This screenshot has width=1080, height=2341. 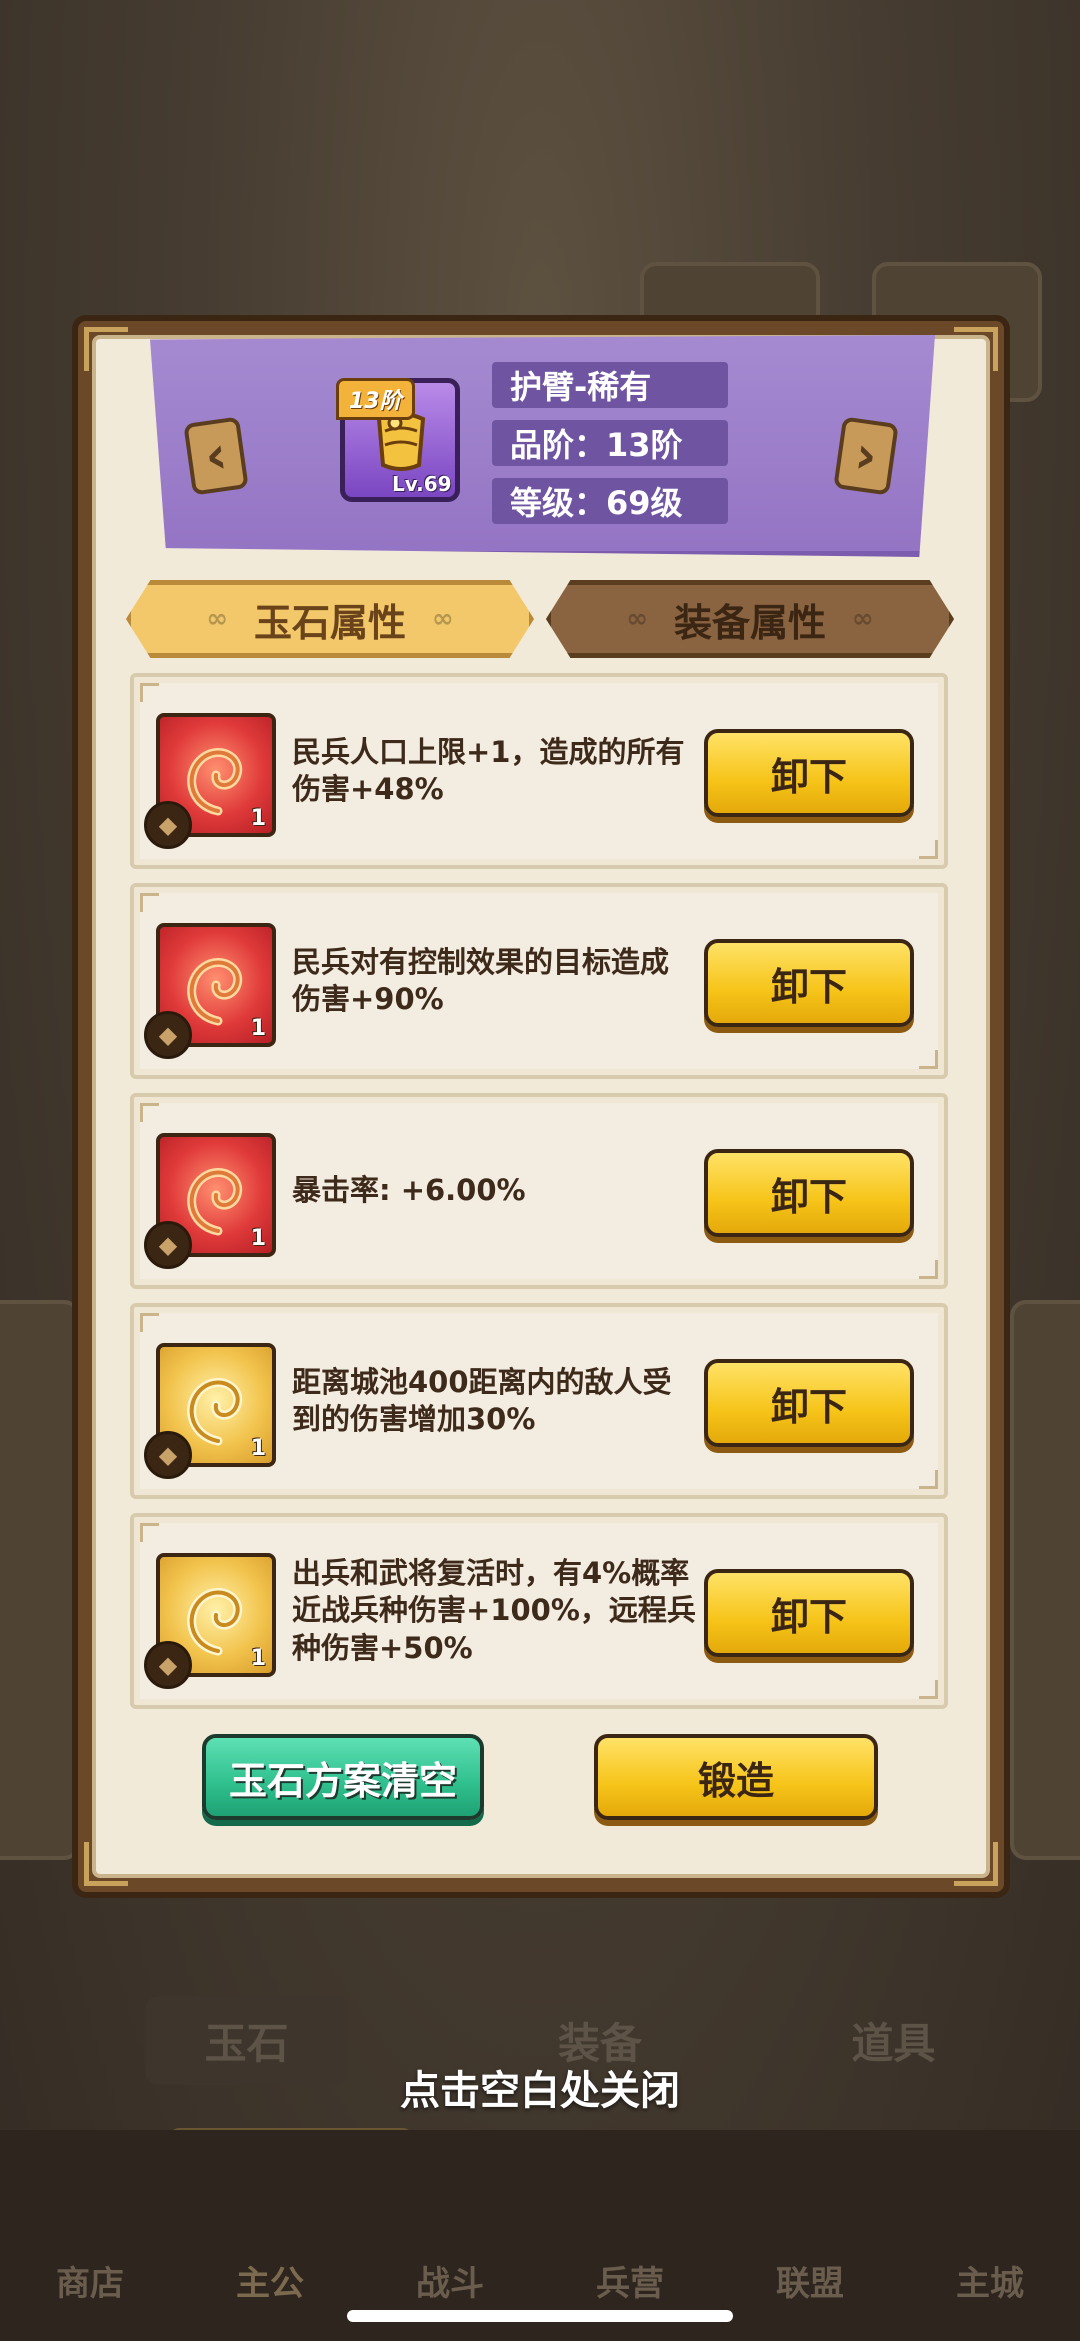 I want to click on tab-equipment-attributes: ∞ 装备属性 ∞, so click(x=750, y=619).